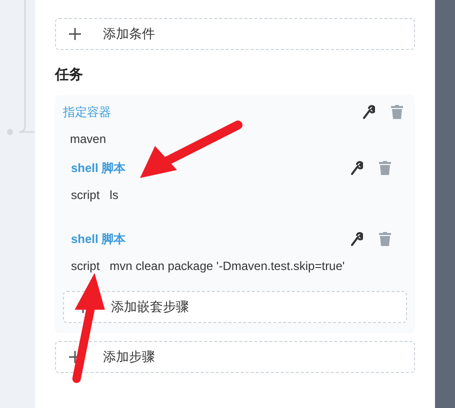 The width and height of the screenshot is (455, 408). I want to click on container-title: 指定容器, so click(87, 112).